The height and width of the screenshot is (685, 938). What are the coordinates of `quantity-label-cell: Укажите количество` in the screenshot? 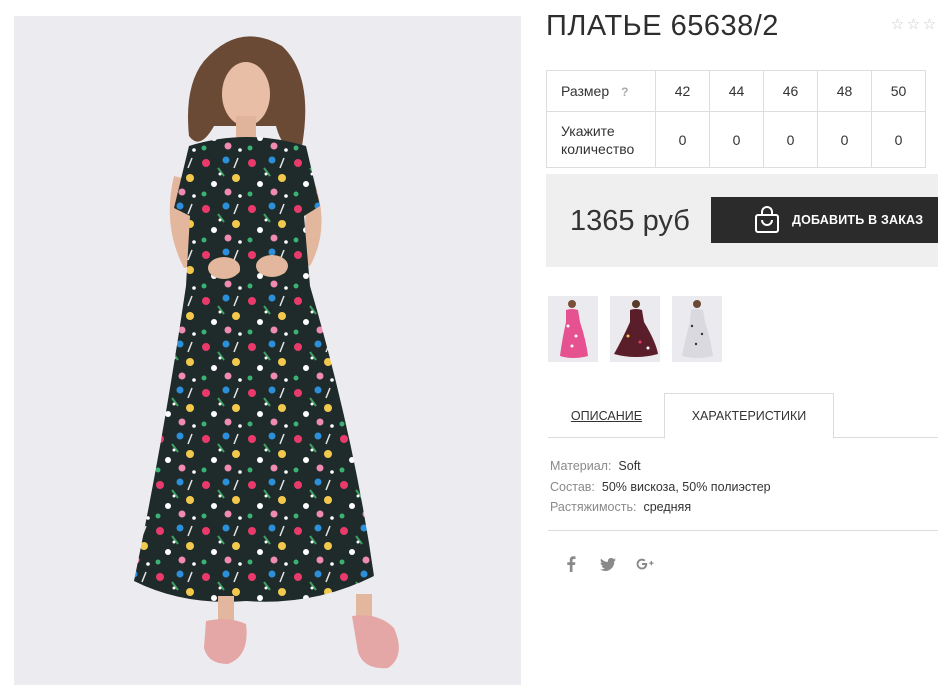 It's located at (601, 139).